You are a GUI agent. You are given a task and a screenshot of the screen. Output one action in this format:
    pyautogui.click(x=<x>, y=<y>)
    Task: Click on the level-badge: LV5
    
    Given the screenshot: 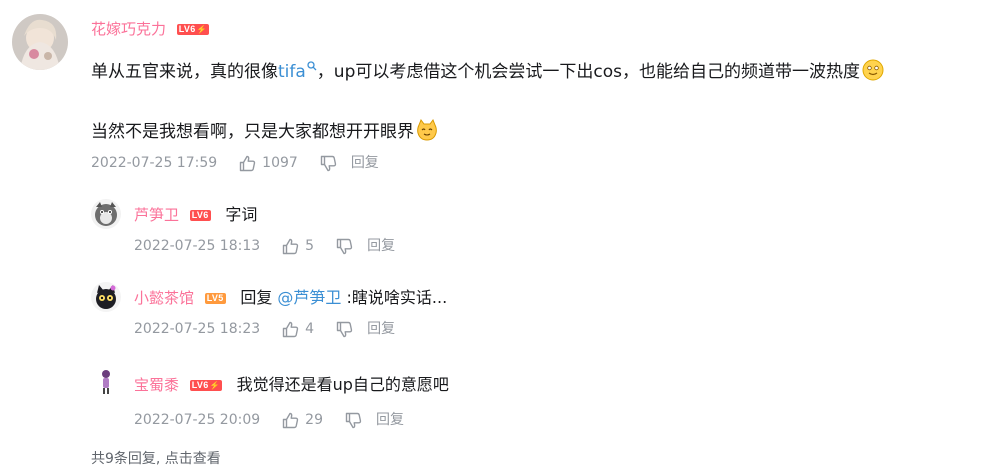 What is the action you would take?
    pyautogui.click(x=215, y=298)
    